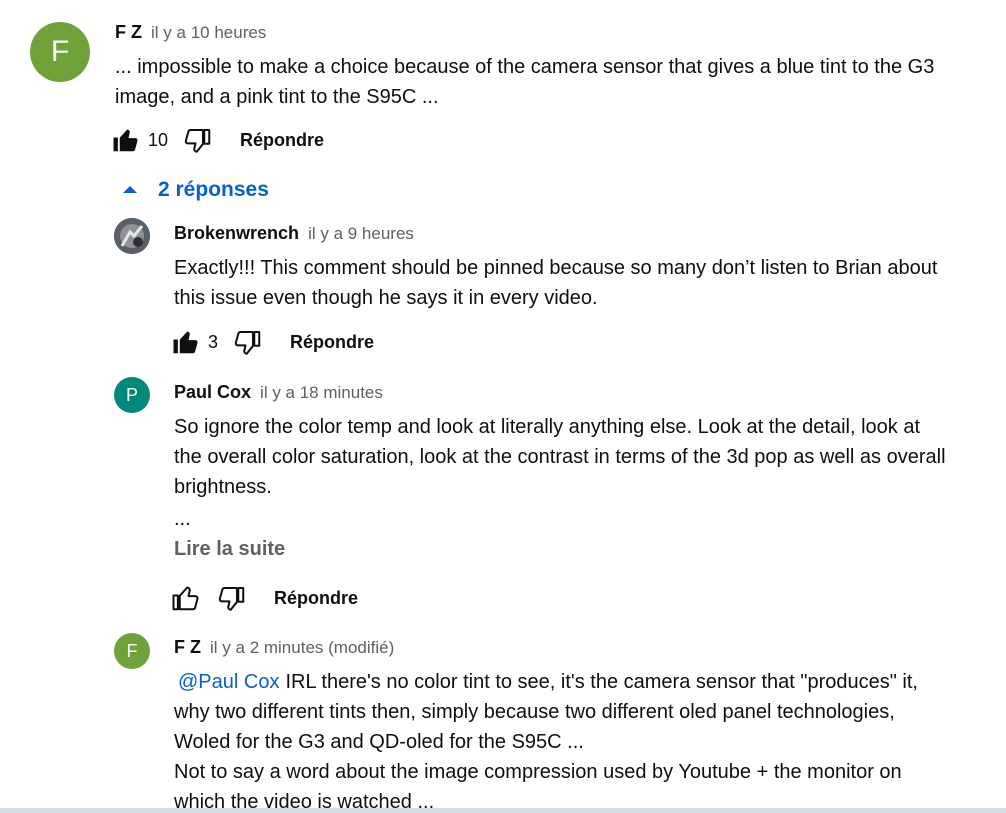 The width and height of the screenshot is (1006, 813). I want to click on avatar: P, so click(132, 395).